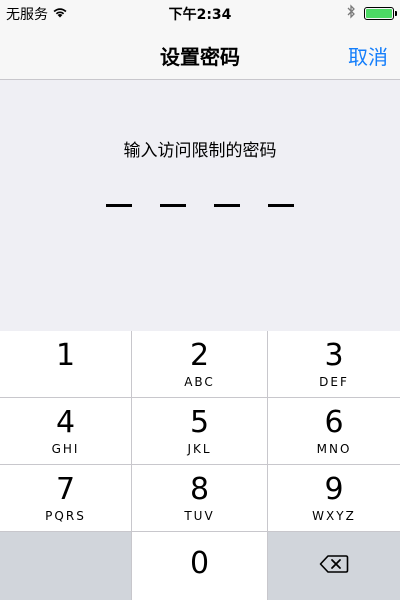 The width and height of the screenshot is (400, 600). I want to click on key-digit: 4, so click(65, 422).